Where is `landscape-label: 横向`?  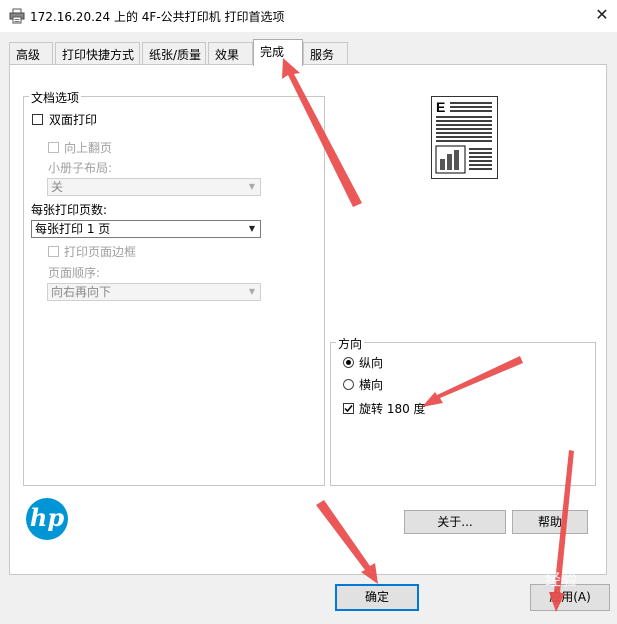
landscape-label: 横向 is located at coordinates (371, 385).